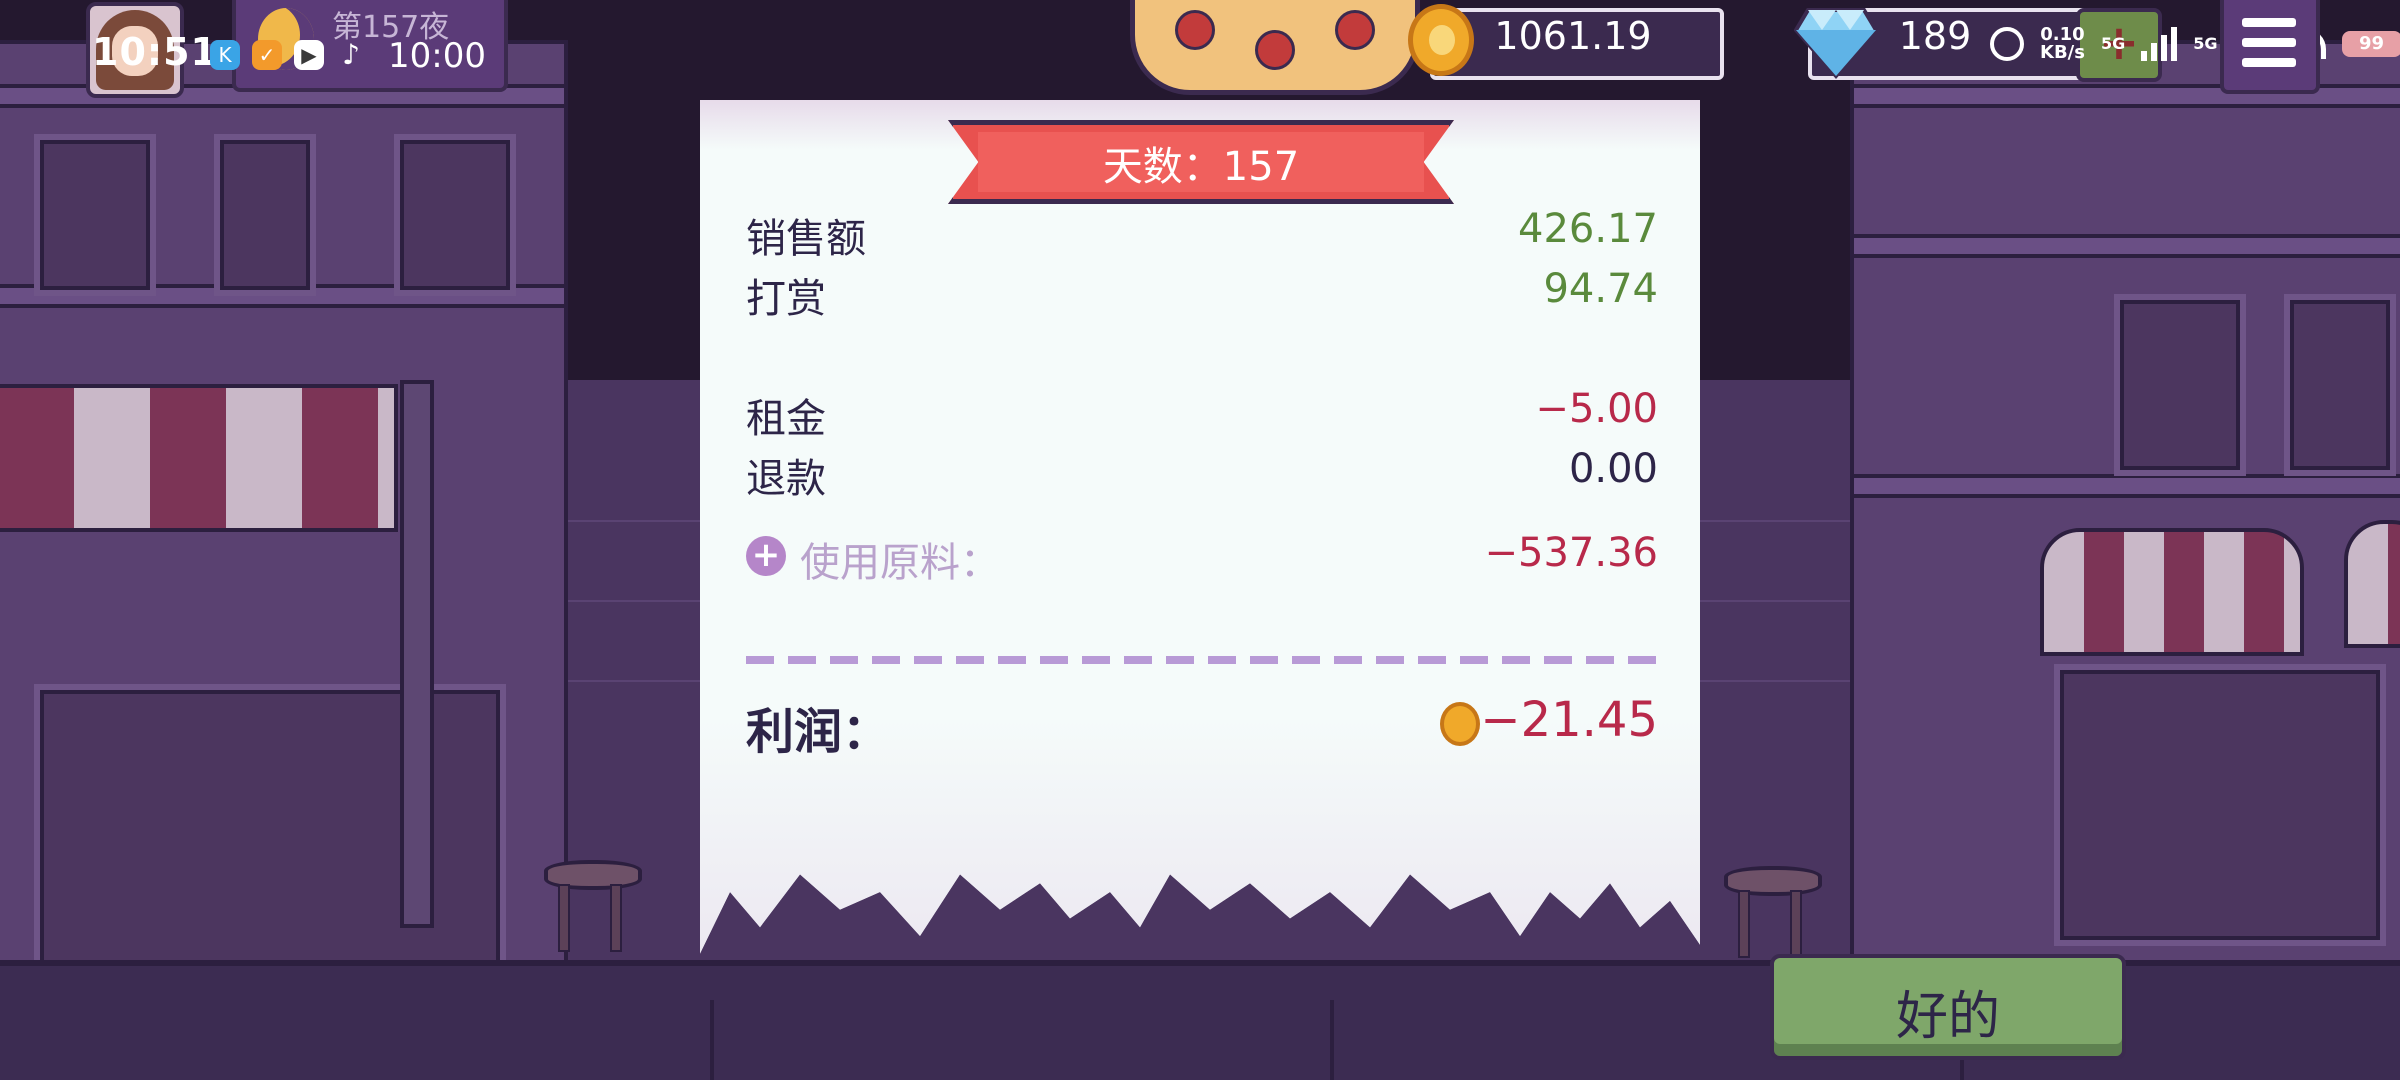  Describe the element at coordinates (818, 732) in the screenshot. I see `profit-label: 利润：` at that location.